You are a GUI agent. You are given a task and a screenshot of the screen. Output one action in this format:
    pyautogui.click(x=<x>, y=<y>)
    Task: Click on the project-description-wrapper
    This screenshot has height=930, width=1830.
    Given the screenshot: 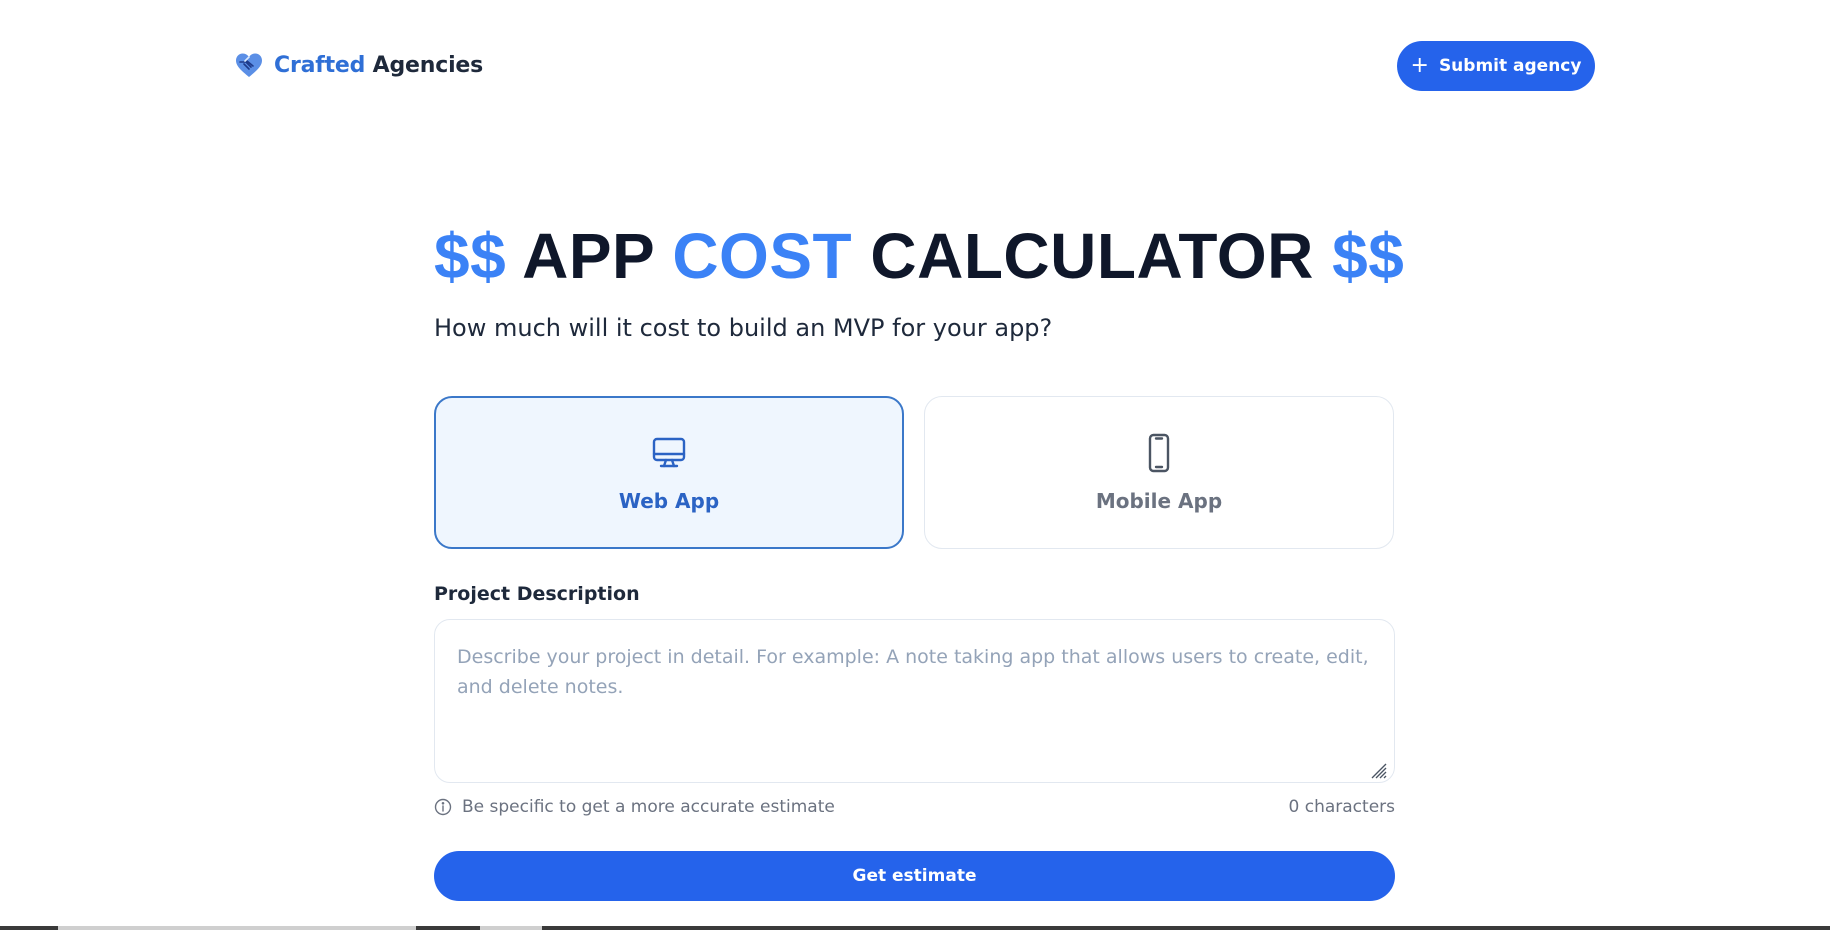 What is the action you would take?
    pyautogui.click(x=914, y=703)
    